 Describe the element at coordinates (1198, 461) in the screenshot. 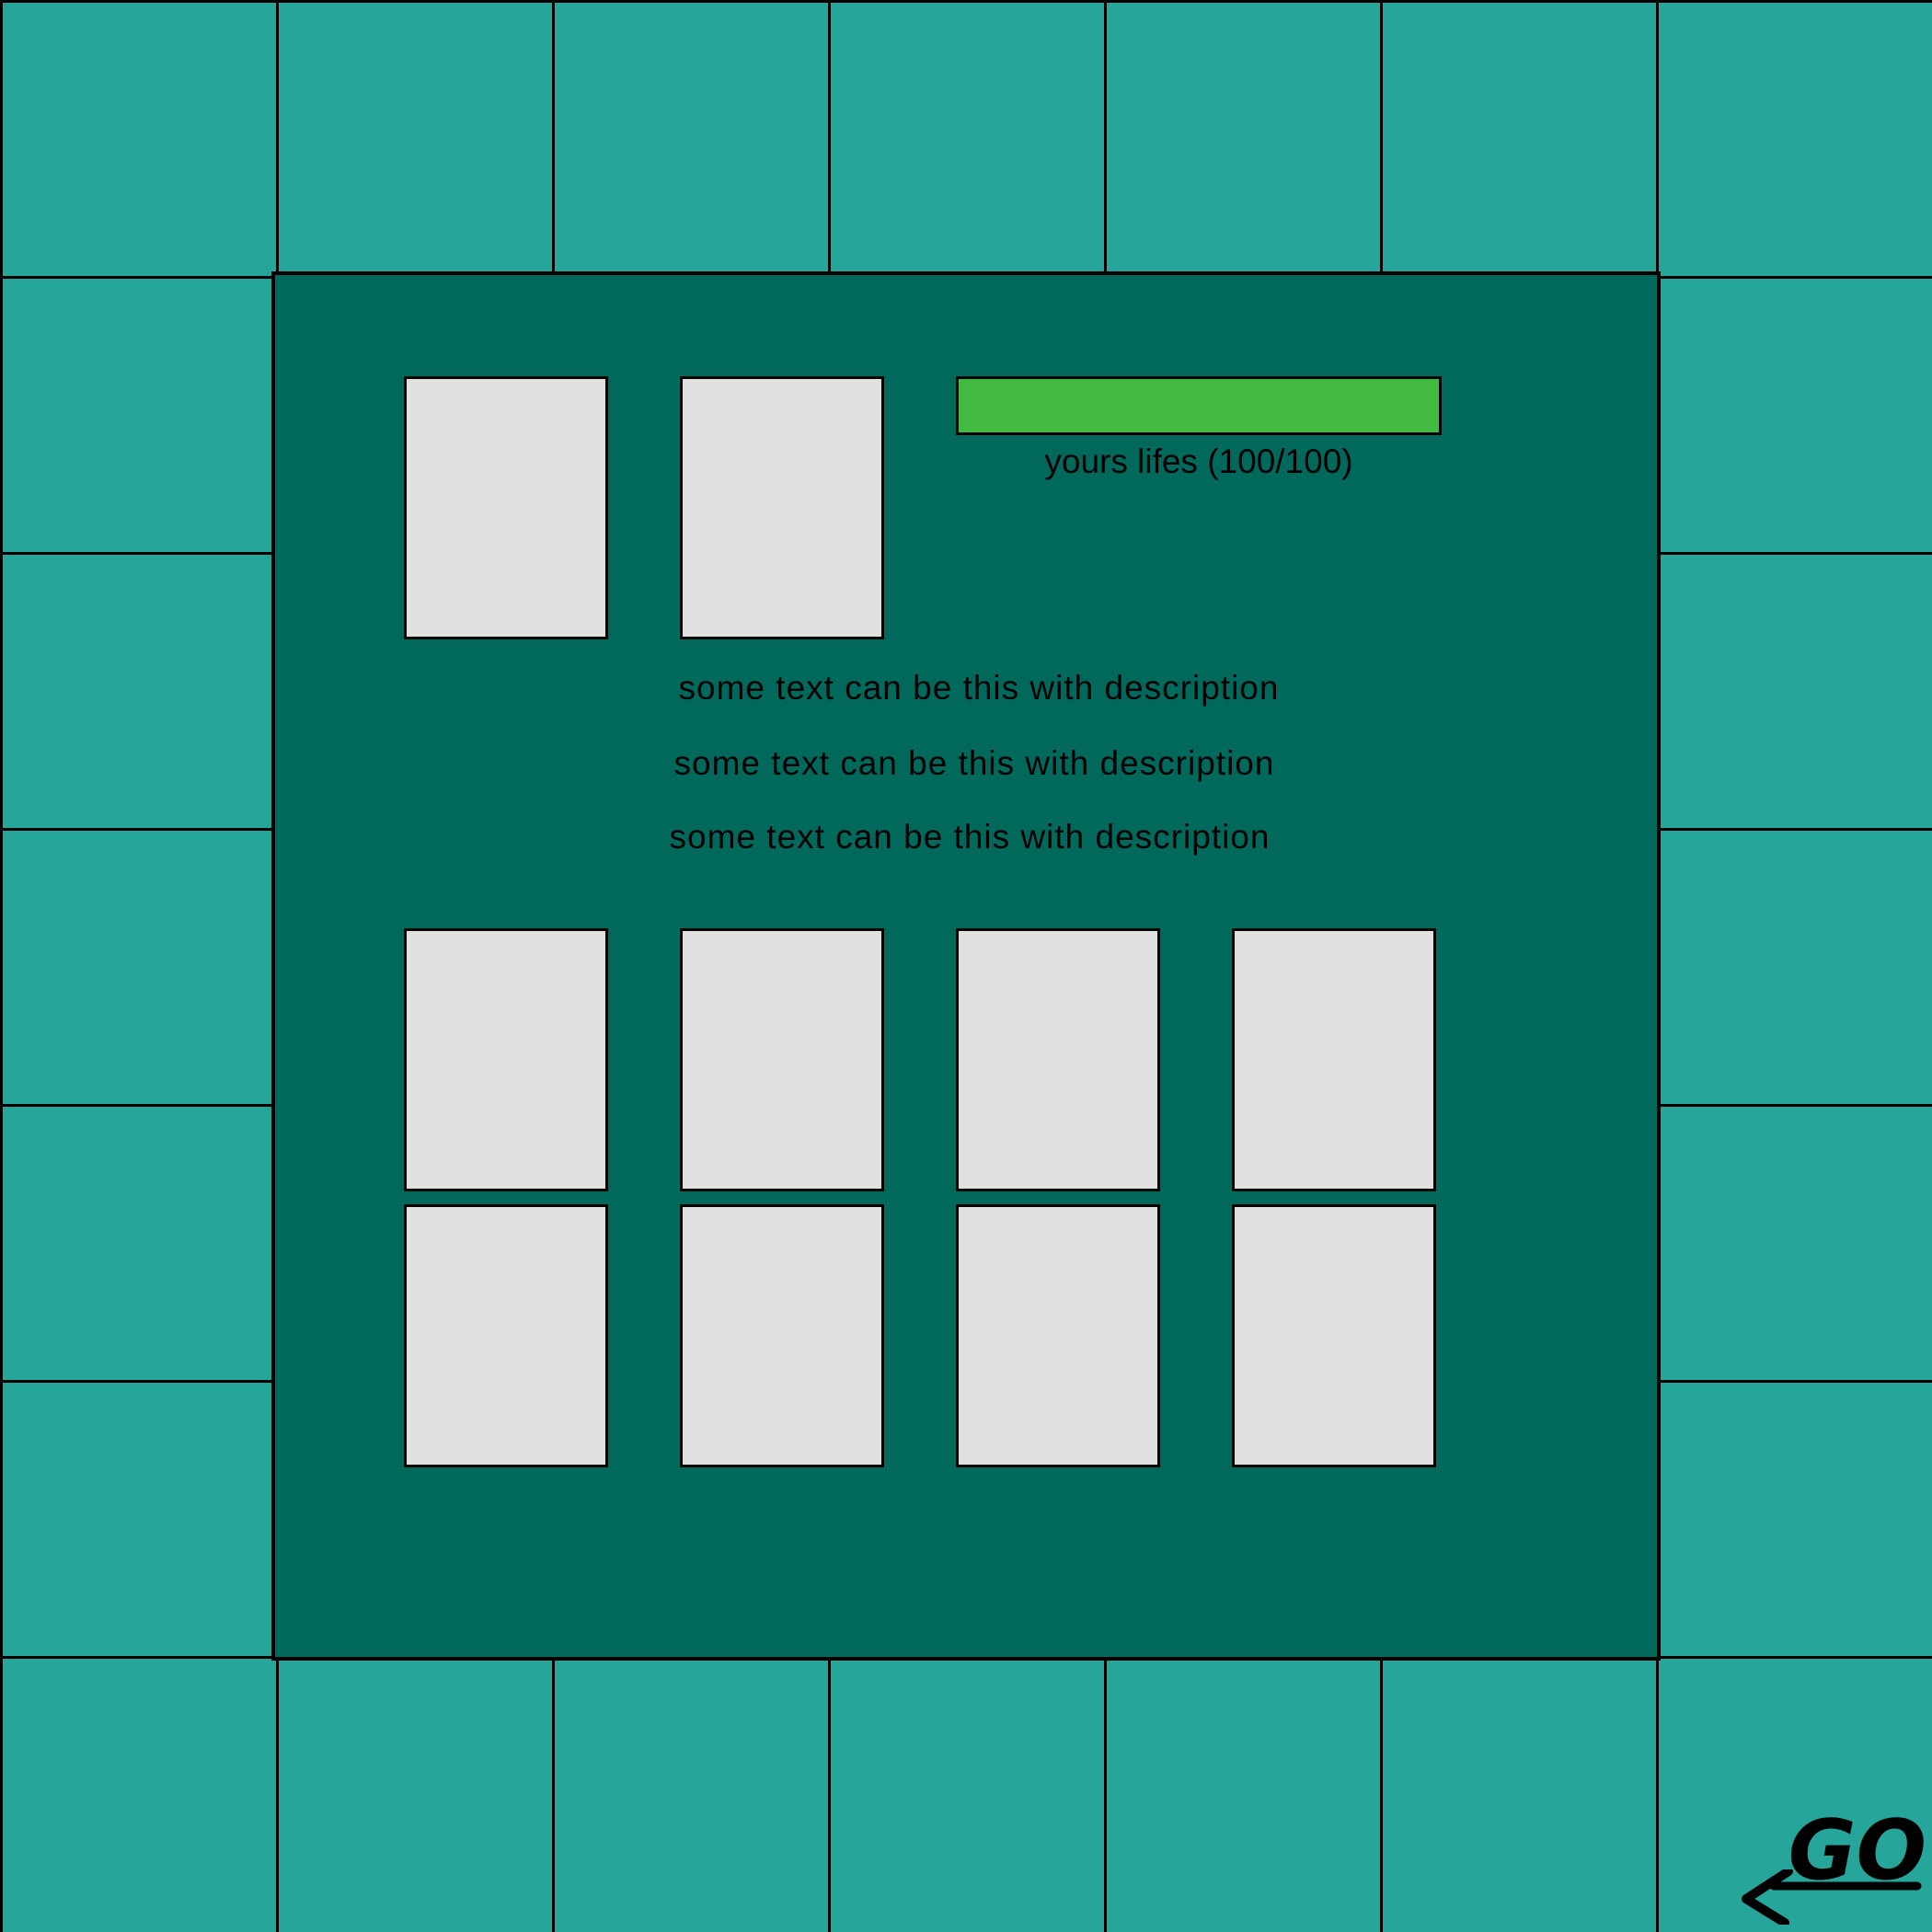

I see `life-label: yours lifes (100/100)` at that location.